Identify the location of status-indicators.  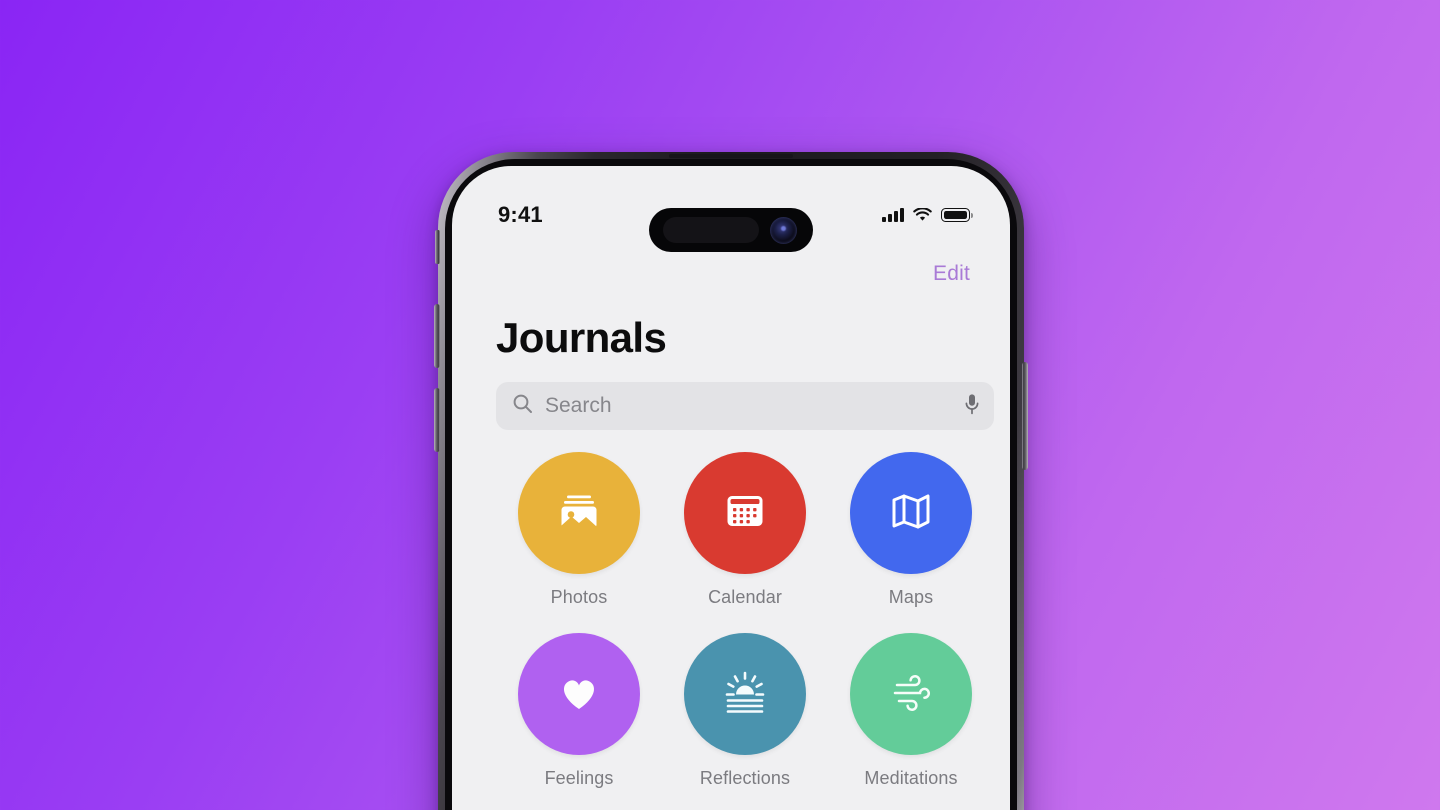
(928, 214).